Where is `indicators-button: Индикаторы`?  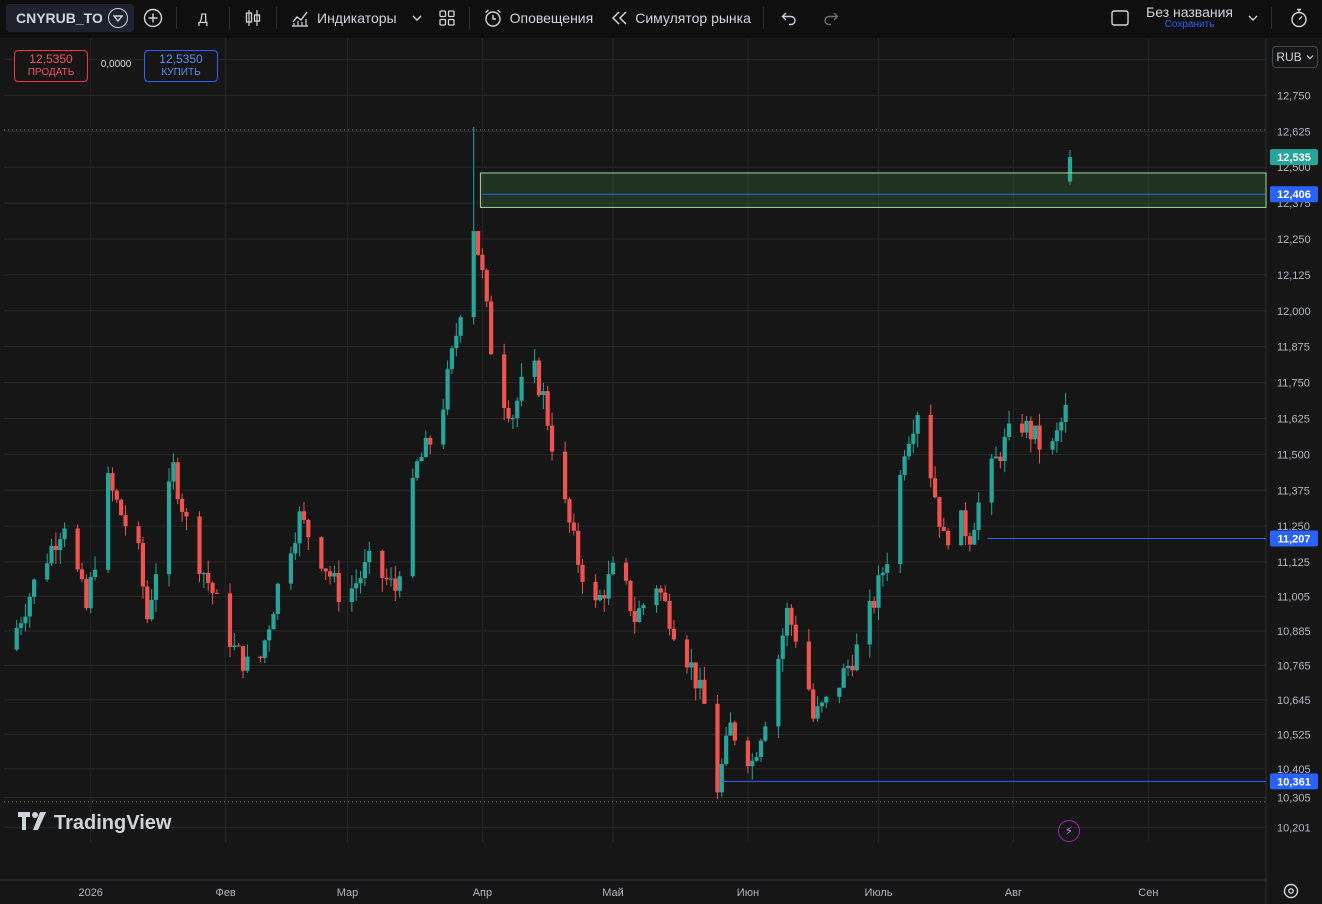
indicators-button: Индикаторы is located at coordinates (343, 18).